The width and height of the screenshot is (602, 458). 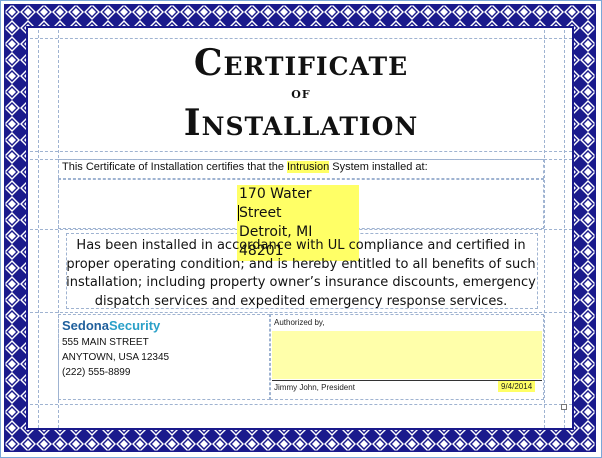 I want to click on table-resize-handle, so click(x=564, y=407).